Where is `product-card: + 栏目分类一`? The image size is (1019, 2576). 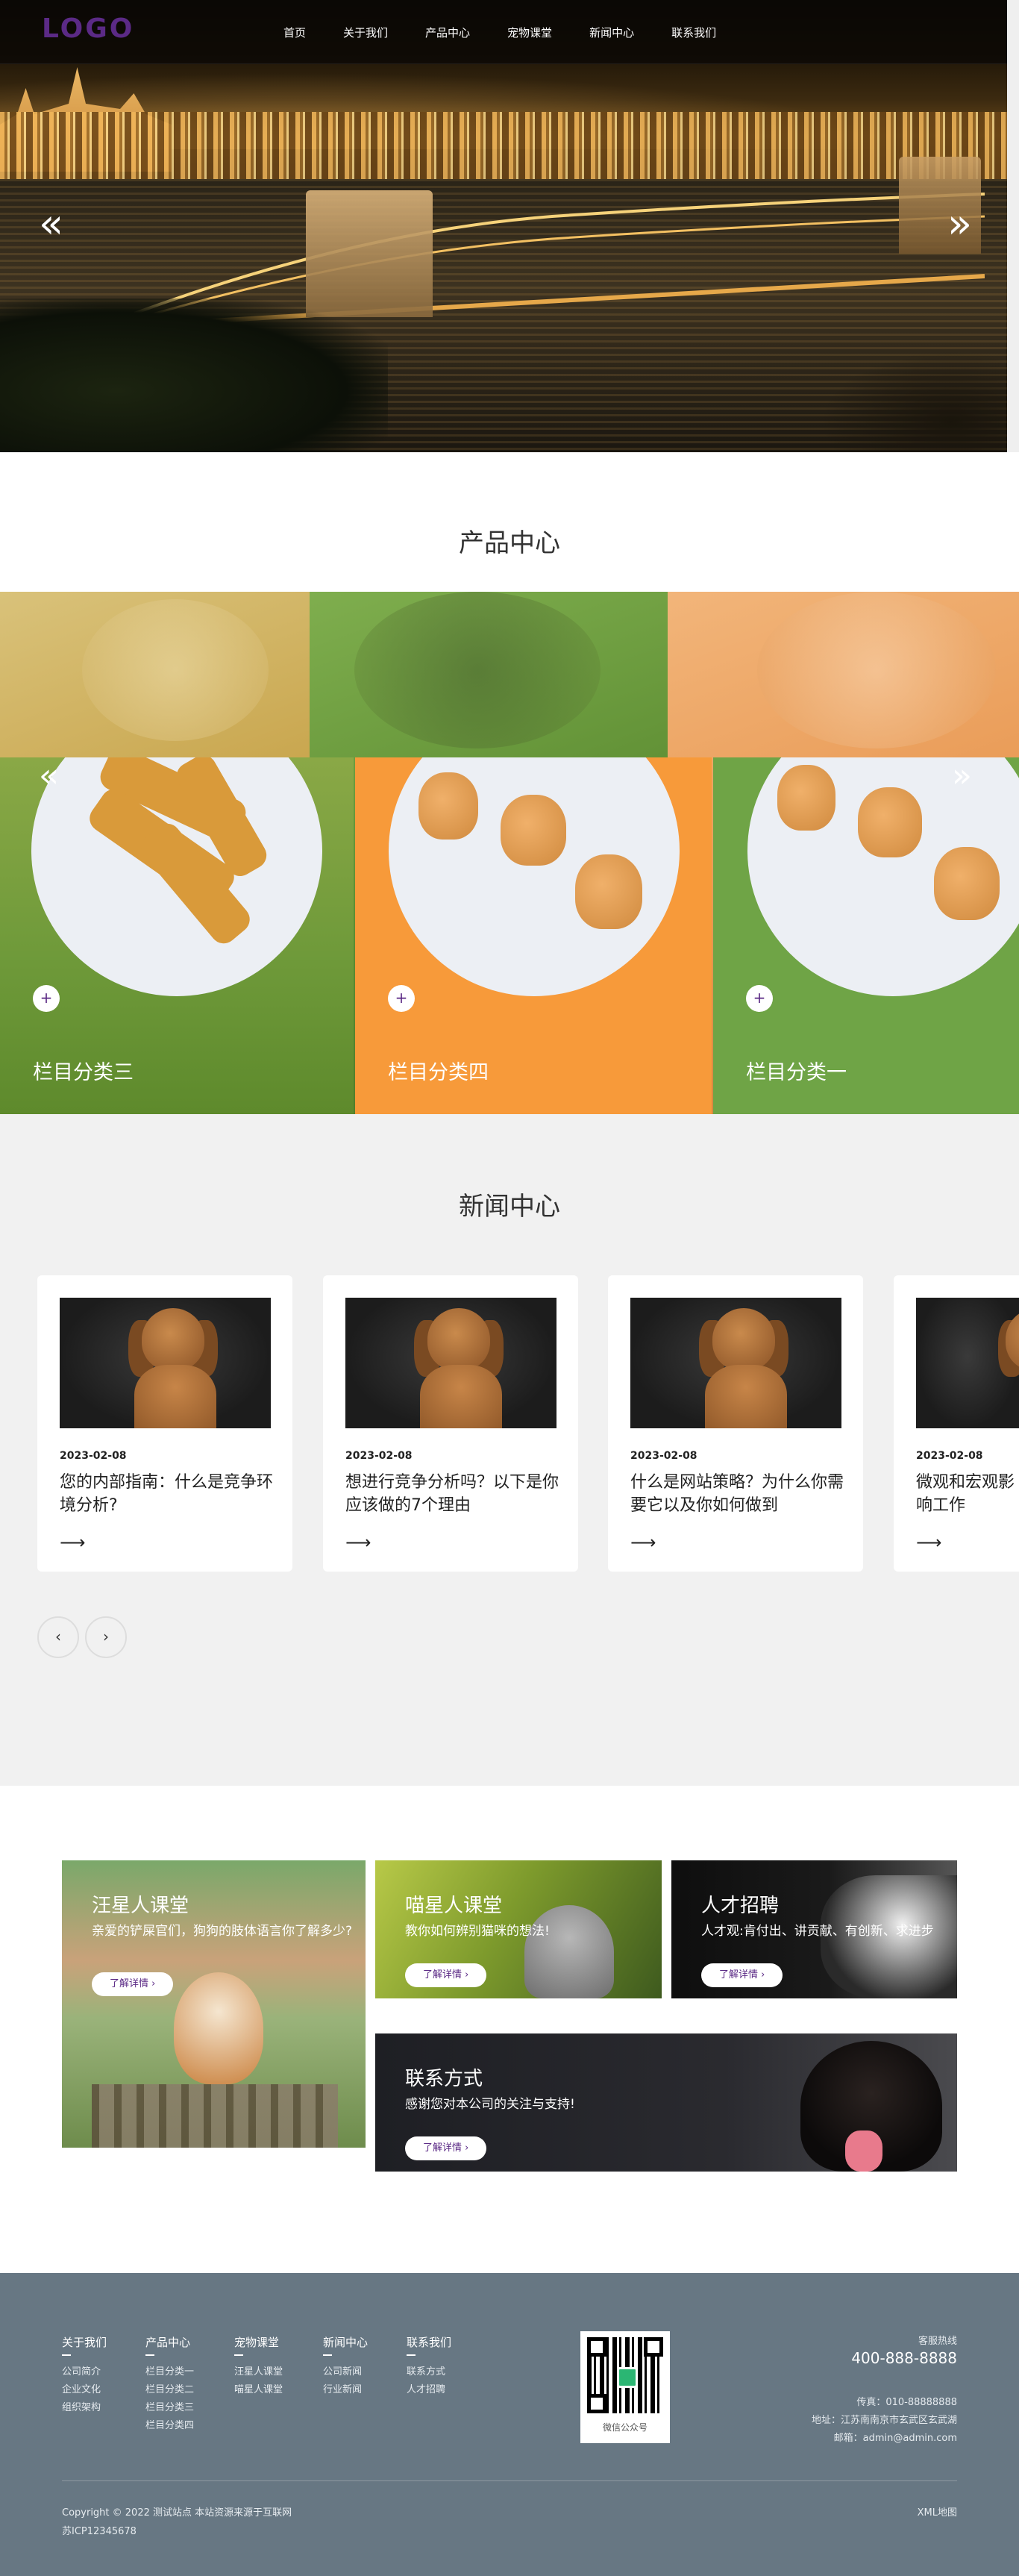 product-card: + 栏目分类一 is located at coordinates (866, 935).